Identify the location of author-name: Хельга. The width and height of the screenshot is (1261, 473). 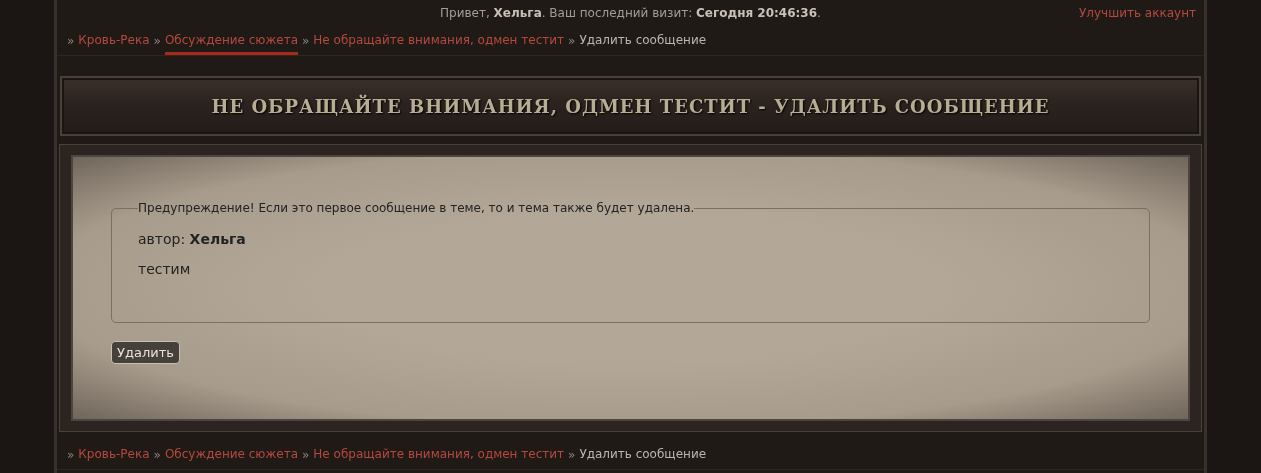
(217, 239).